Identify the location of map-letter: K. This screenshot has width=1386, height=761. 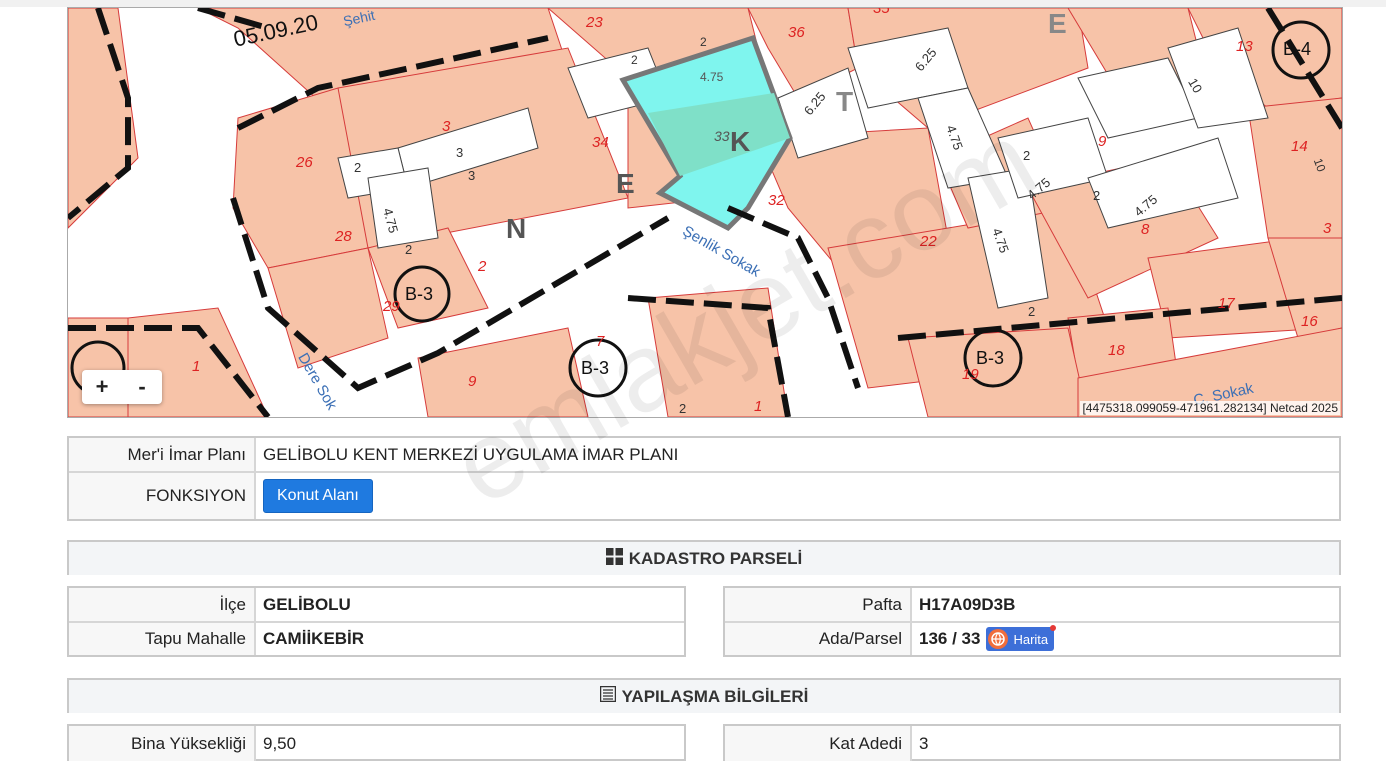
(740, 141).